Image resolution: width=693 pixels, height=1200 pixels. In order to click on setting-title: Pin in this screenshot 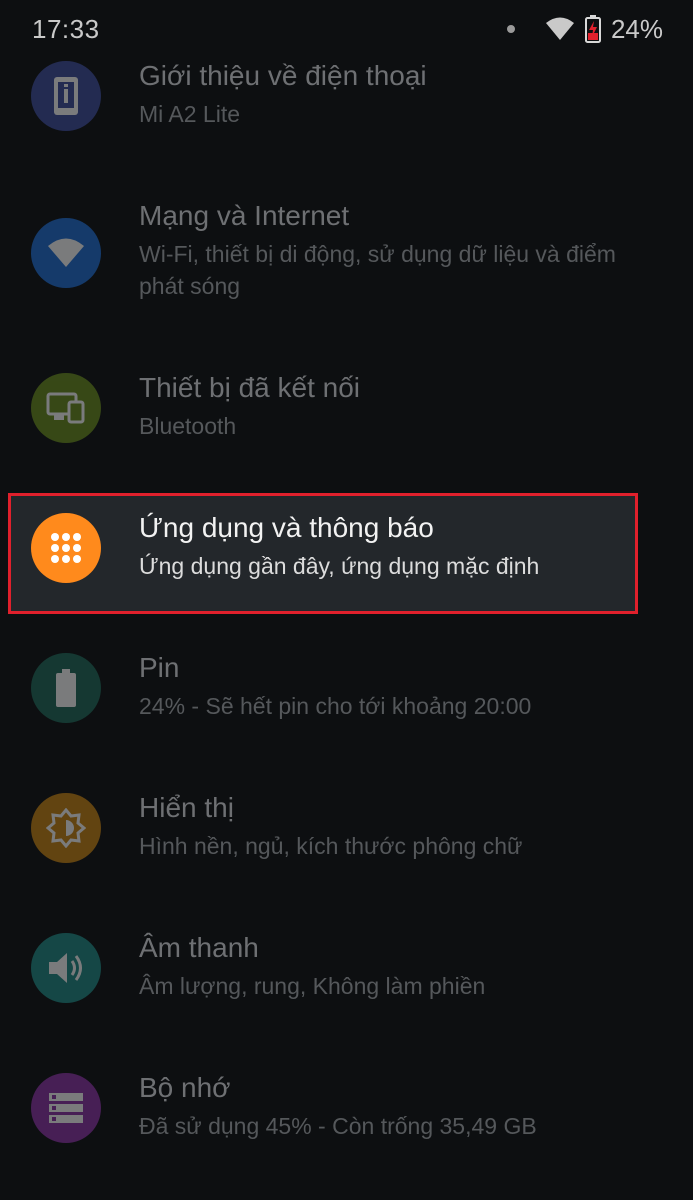, I will do `click(159, 667)`.